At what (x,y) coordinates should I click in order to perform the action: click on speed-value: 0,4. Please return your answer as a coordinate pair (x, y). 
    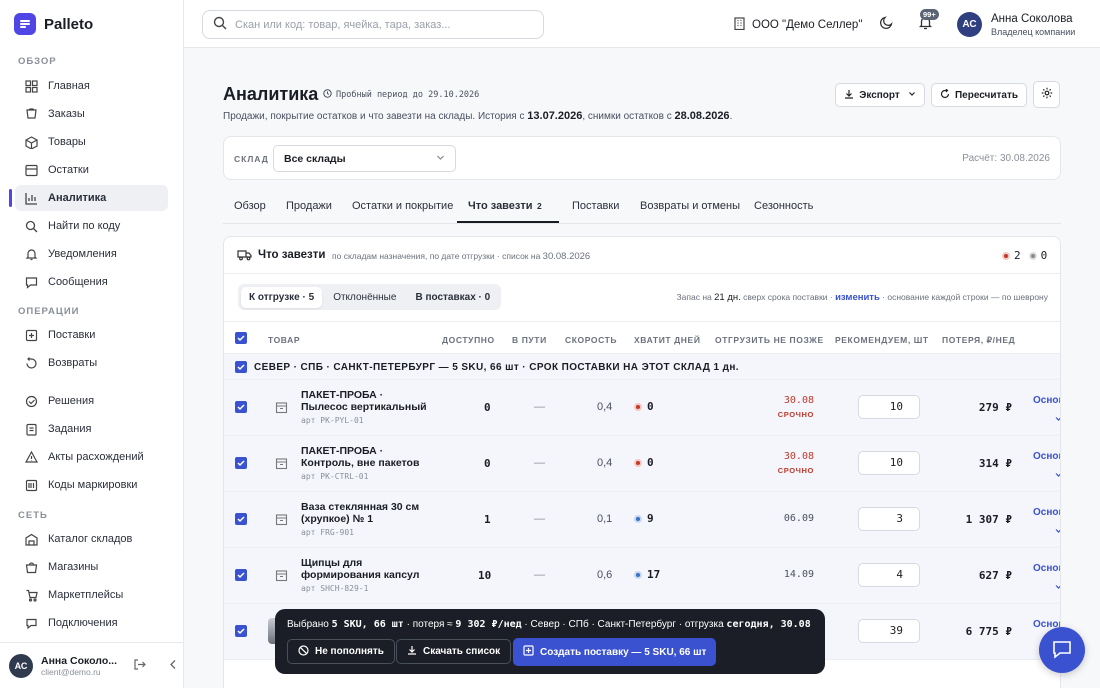
    Looking at the image, I should click on (605, 407).